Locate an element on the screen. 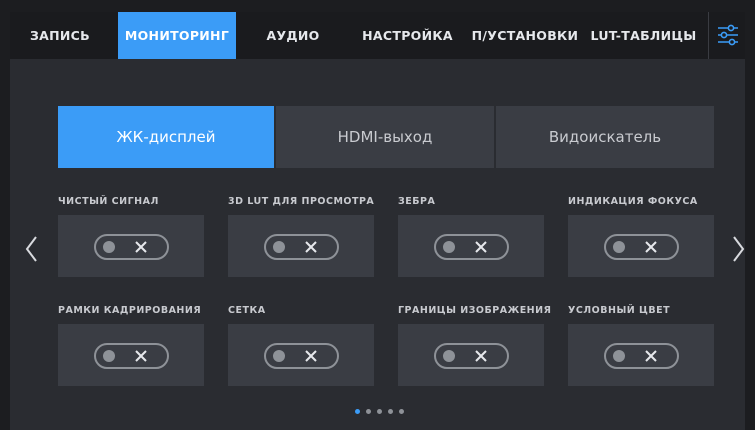 This screenshot has width=755, height=430. setting-label-clean-feed: ЧИСТЫЙ СИГНАЛ is located at coordinates (108, 201).